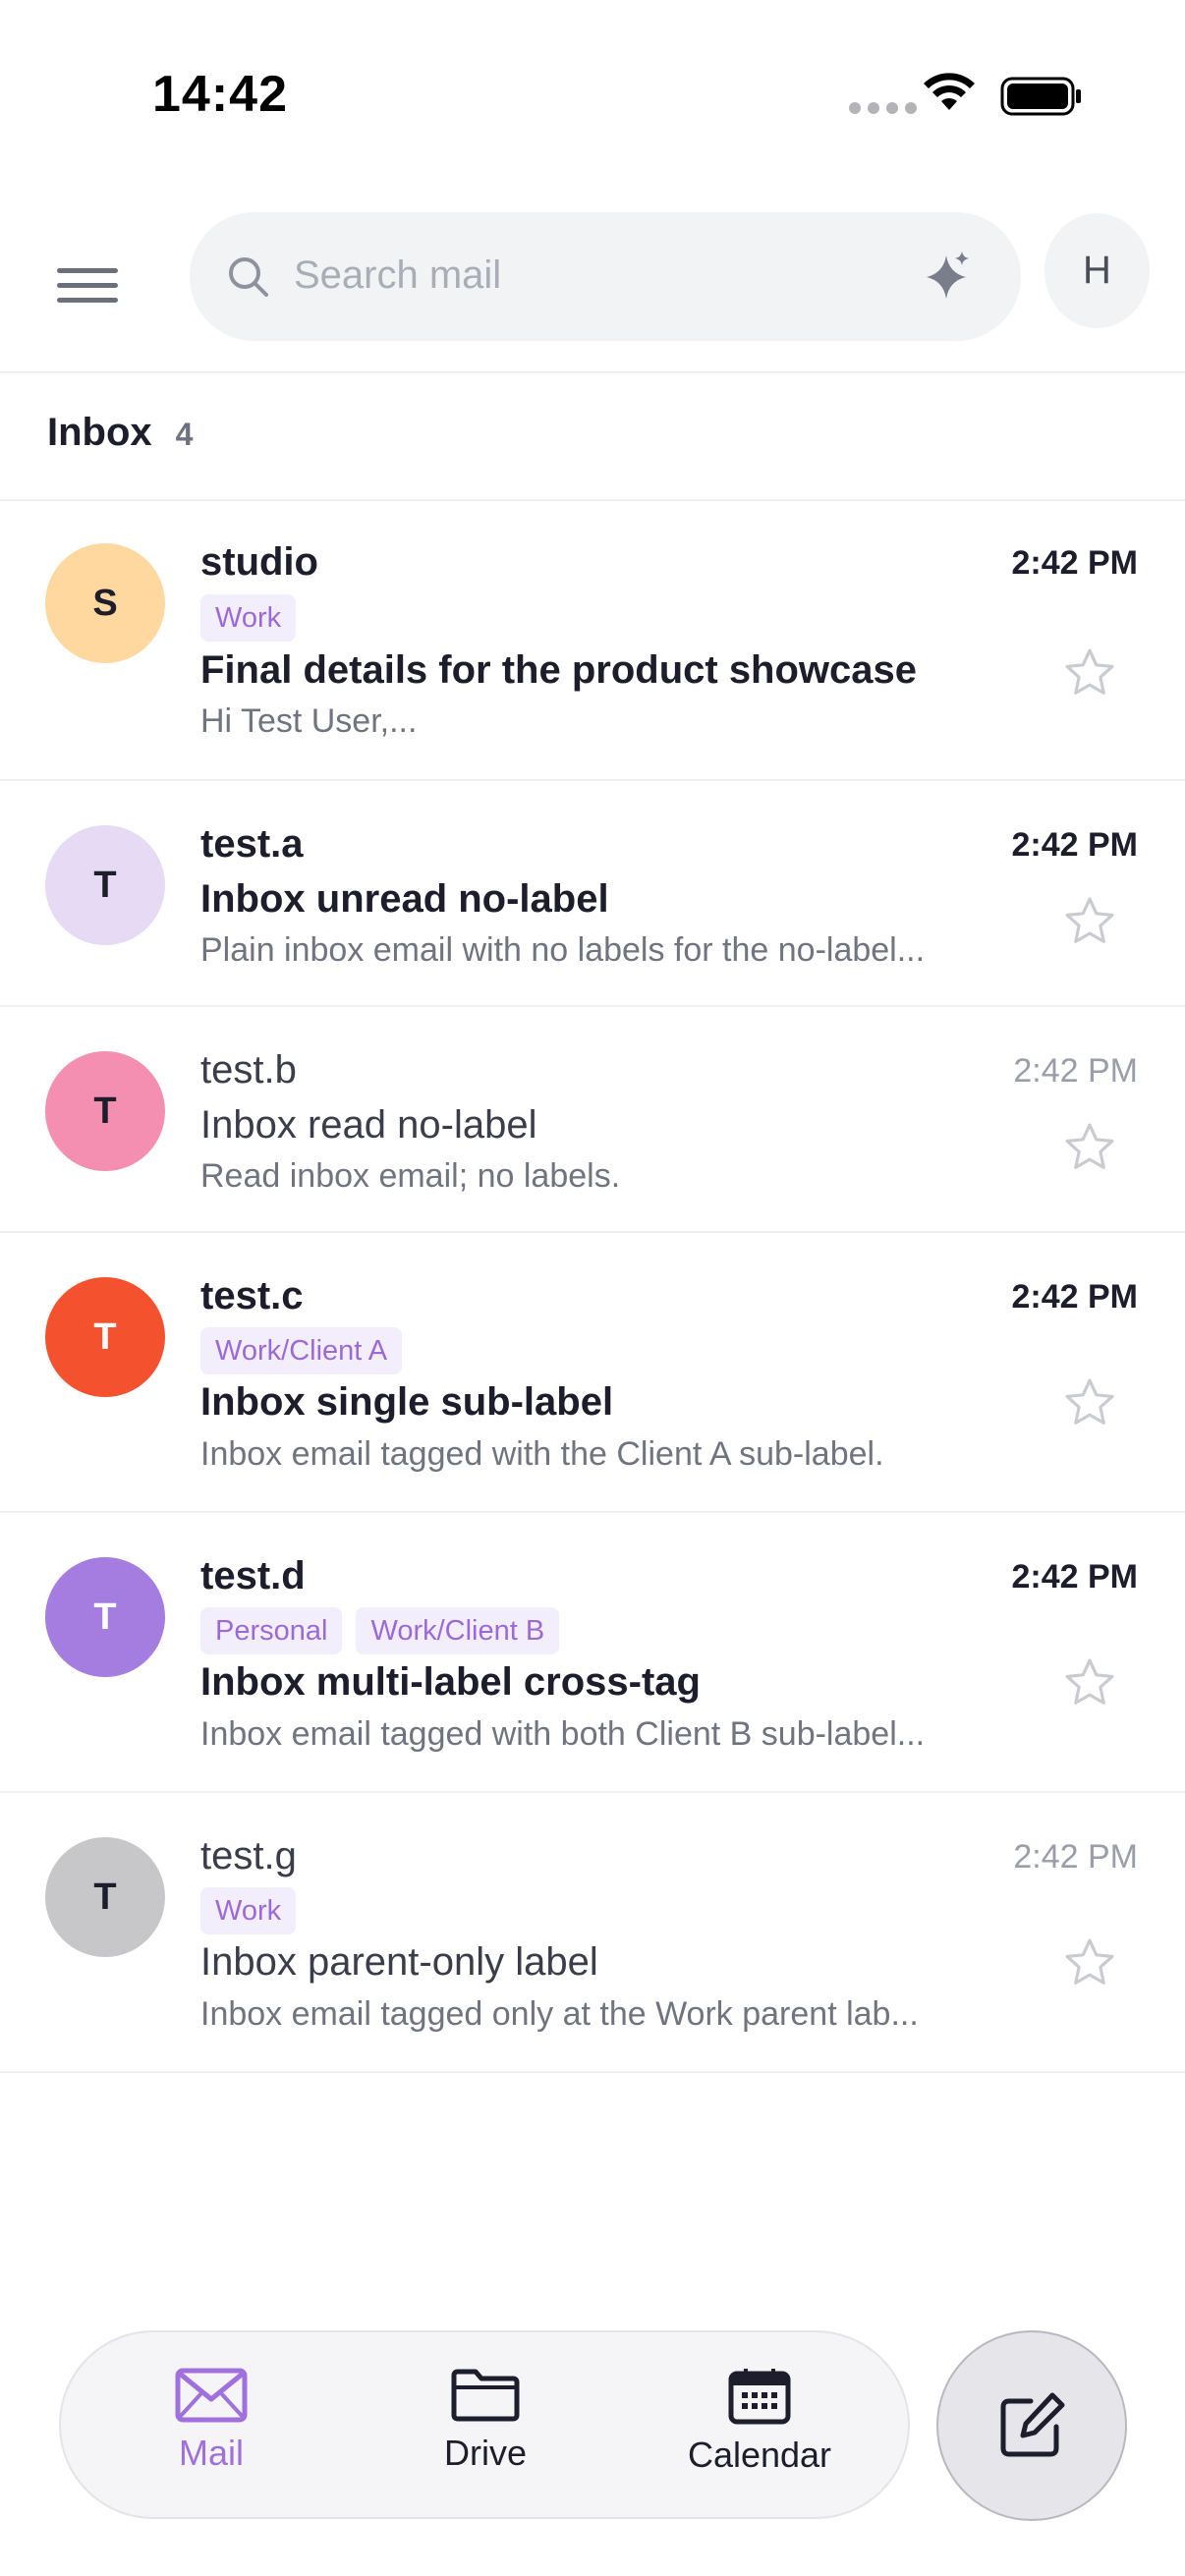 The height and width of the screenshot is (2576, 1185). Describe the element at coordinates (369, 1125) in the screenshot. I see `email-subject: Inbox read no-label` at that location.